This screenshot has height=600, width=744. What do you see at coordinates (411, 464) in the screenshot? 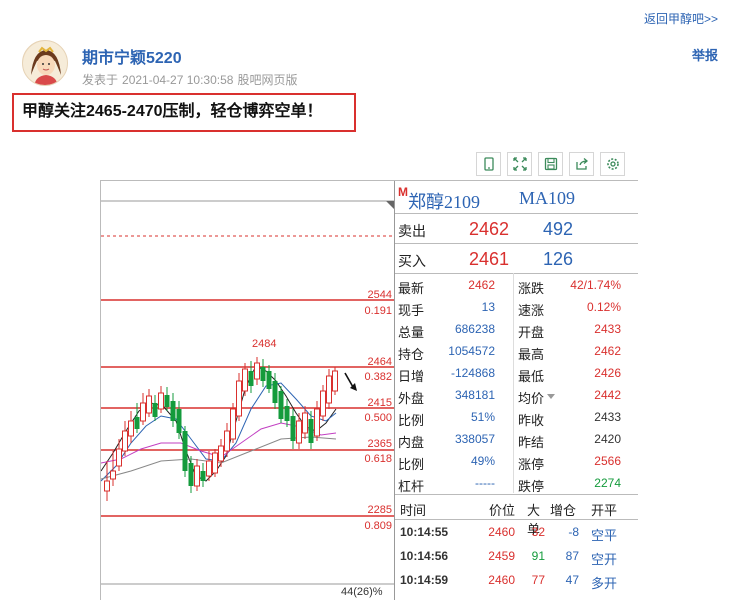
I see `stat-label: 比例` at bounding box center [411, 464].